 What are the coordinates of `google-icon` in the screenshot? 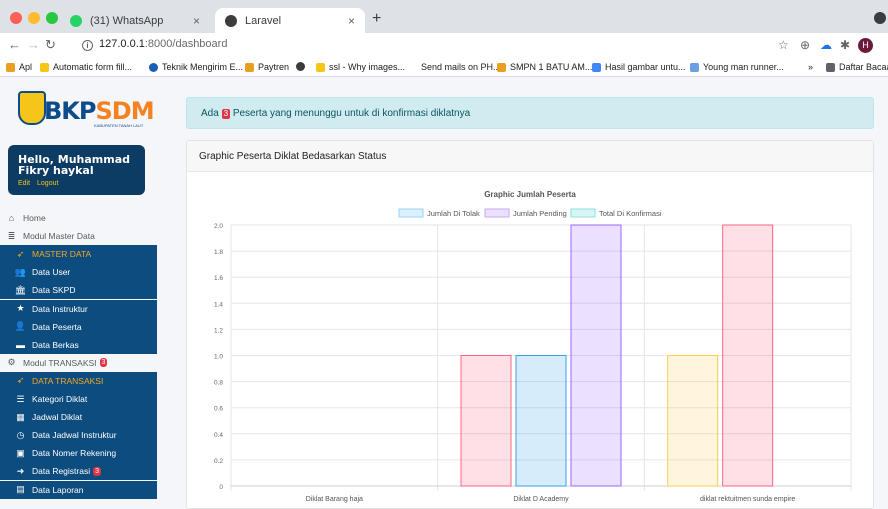 It's located at (596, 67).